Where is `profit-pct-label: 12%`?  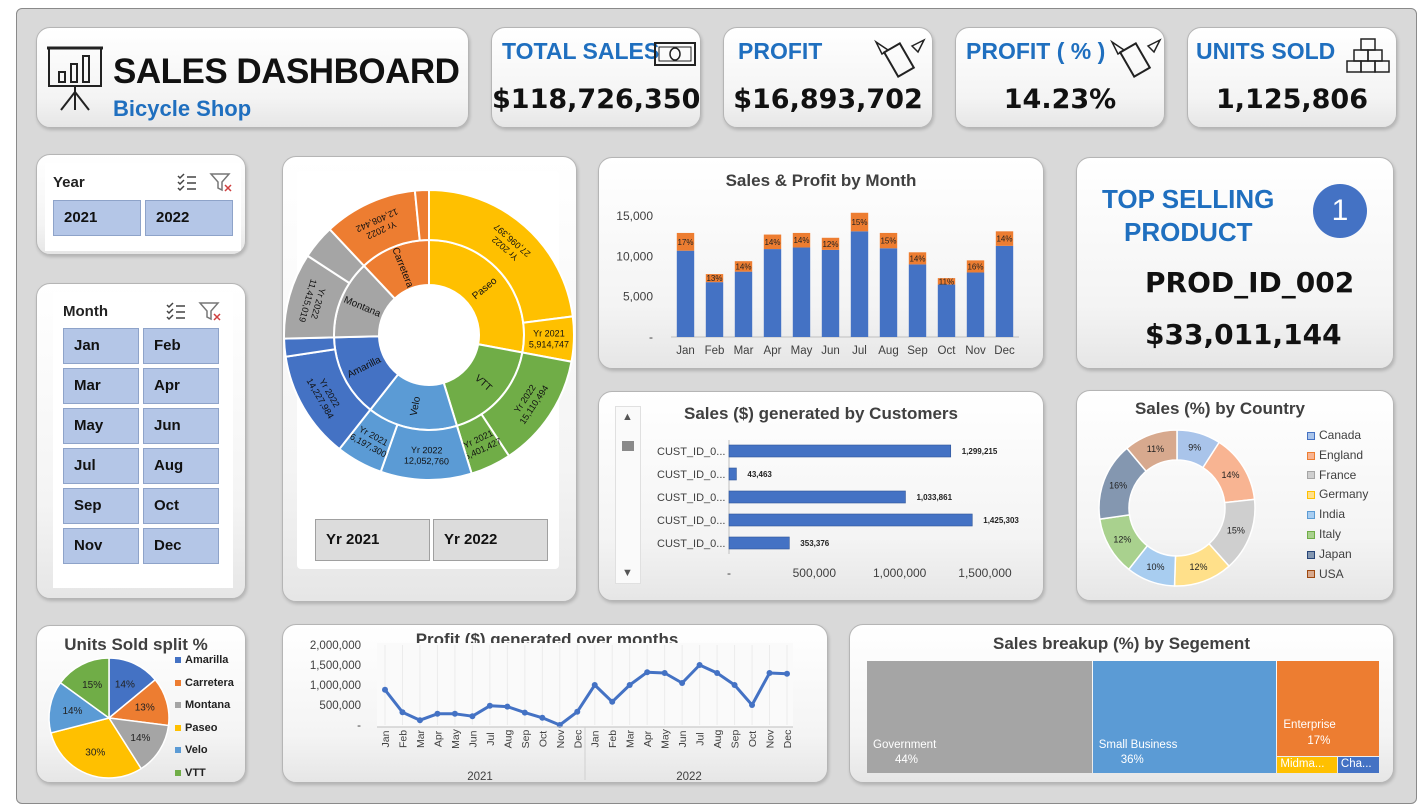
profit-pct-label: 12% is located at coordinates (830, 244).